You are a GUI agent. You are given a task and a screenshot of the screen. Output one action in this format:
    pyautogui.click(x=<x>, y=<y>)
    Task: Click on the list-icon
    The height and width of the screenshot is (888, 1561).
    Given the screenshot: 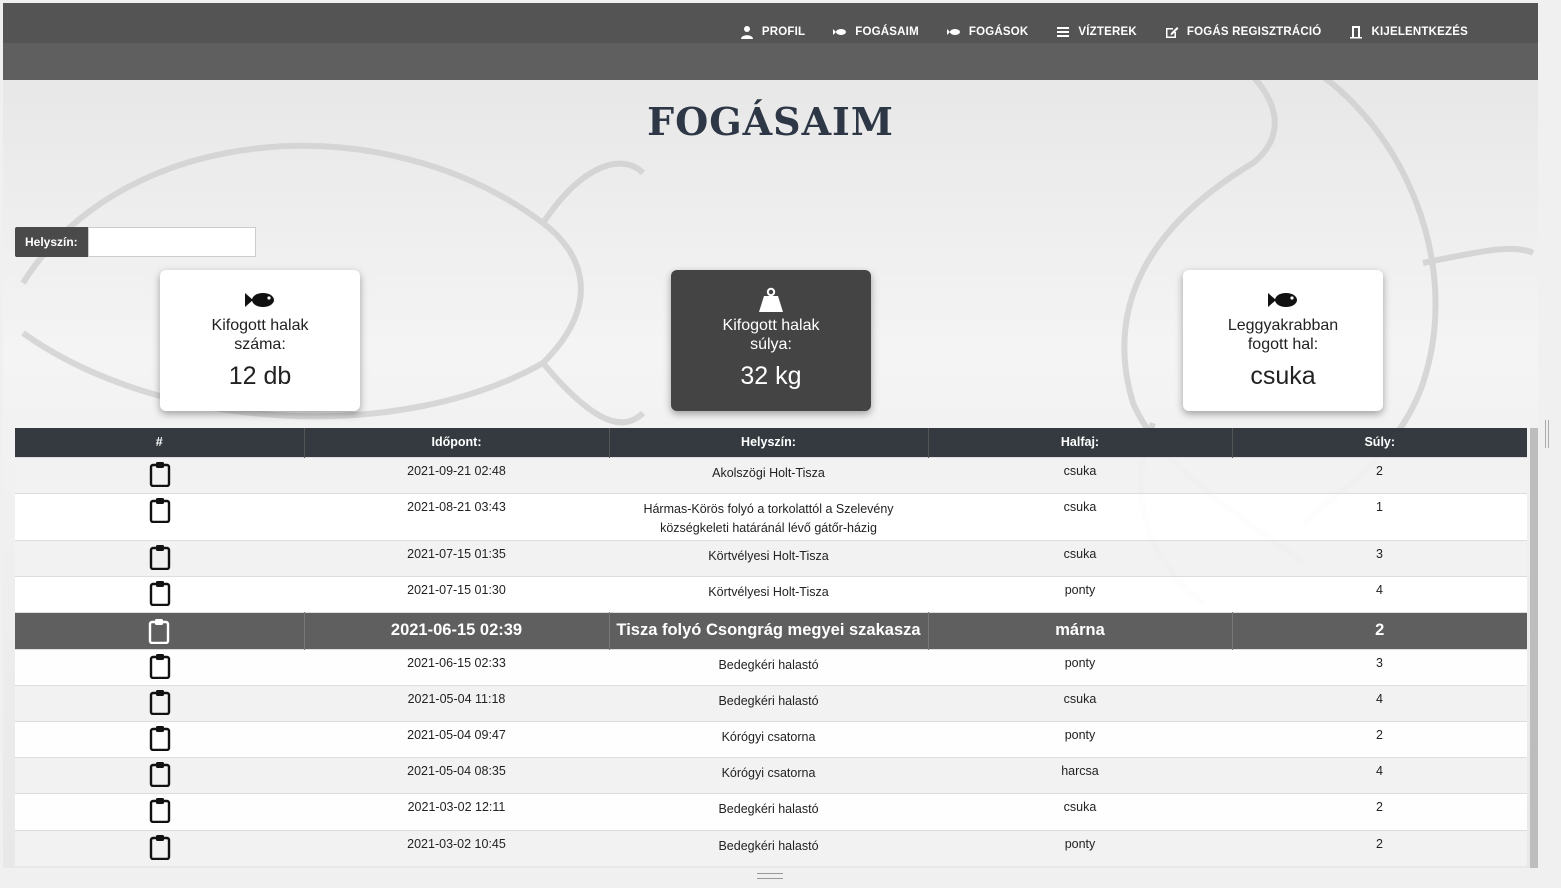 What is the action you would take?
    pyautogui.click(x=1063, y=32)
    